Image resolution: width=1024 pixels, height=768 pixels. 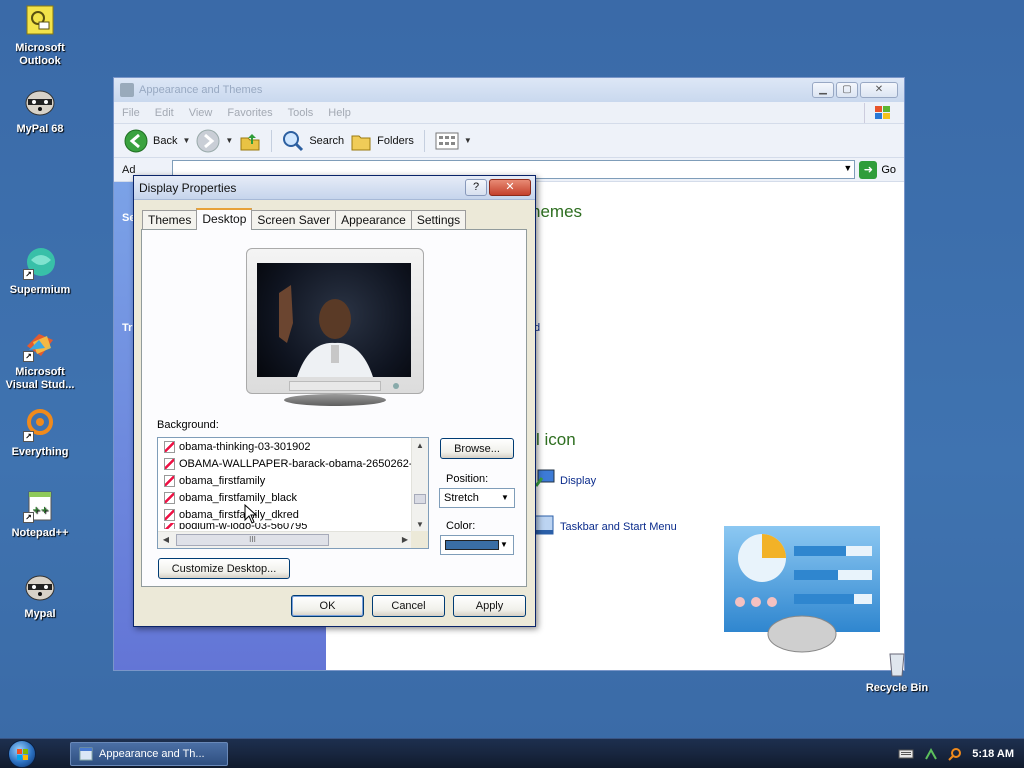 I want to click on control-panel-icon-heading: l icon, so click(x=556, y=439).